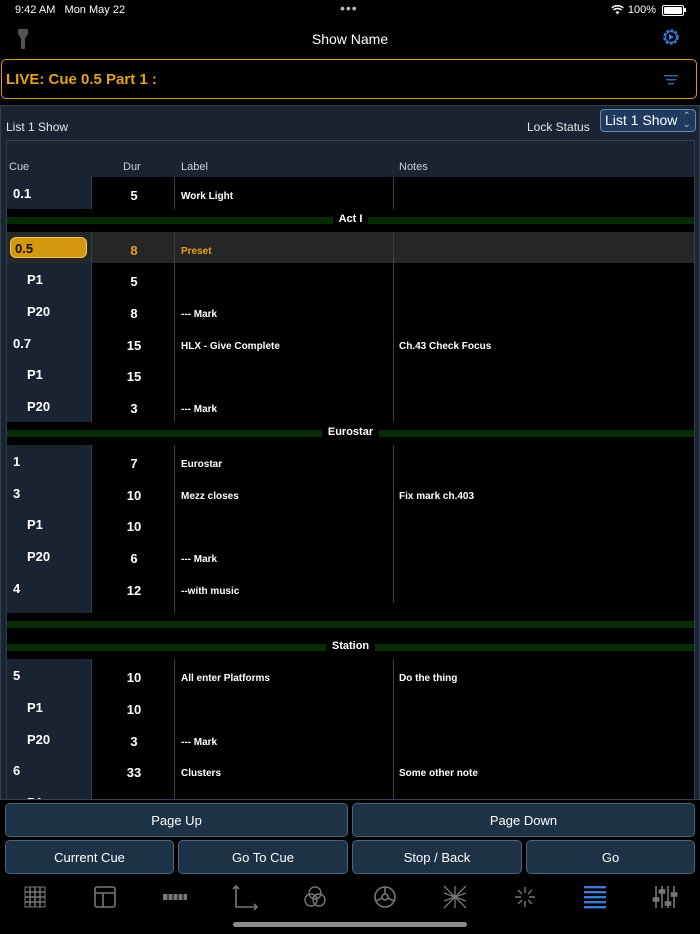  Describe the element at coordinates (35, 897) in the screenshot. I see `tab-grid` at that location.